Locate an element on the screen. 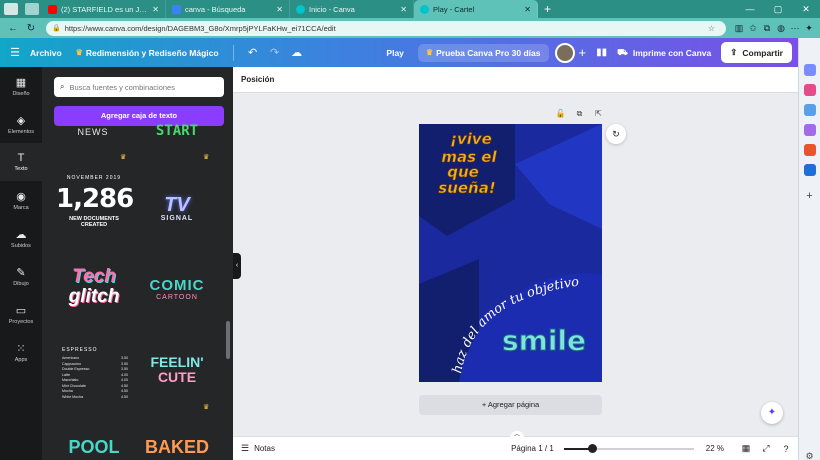 The width and height of the screenshot is (820, 460). export-page-icon: ⇱ is located at coordinates (598, 114).